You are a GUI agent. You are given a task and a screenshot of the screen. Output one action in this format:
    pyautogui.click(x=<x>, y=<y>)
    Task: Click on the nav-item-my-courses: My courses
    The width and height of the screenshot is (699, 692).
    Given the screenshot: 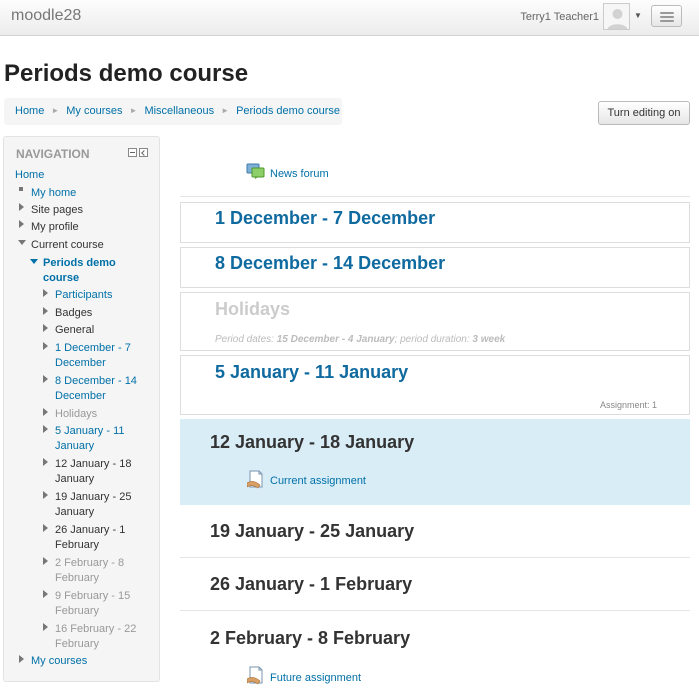 What is the action you would take?
    pyautogui.click(x=59, y=661)
    